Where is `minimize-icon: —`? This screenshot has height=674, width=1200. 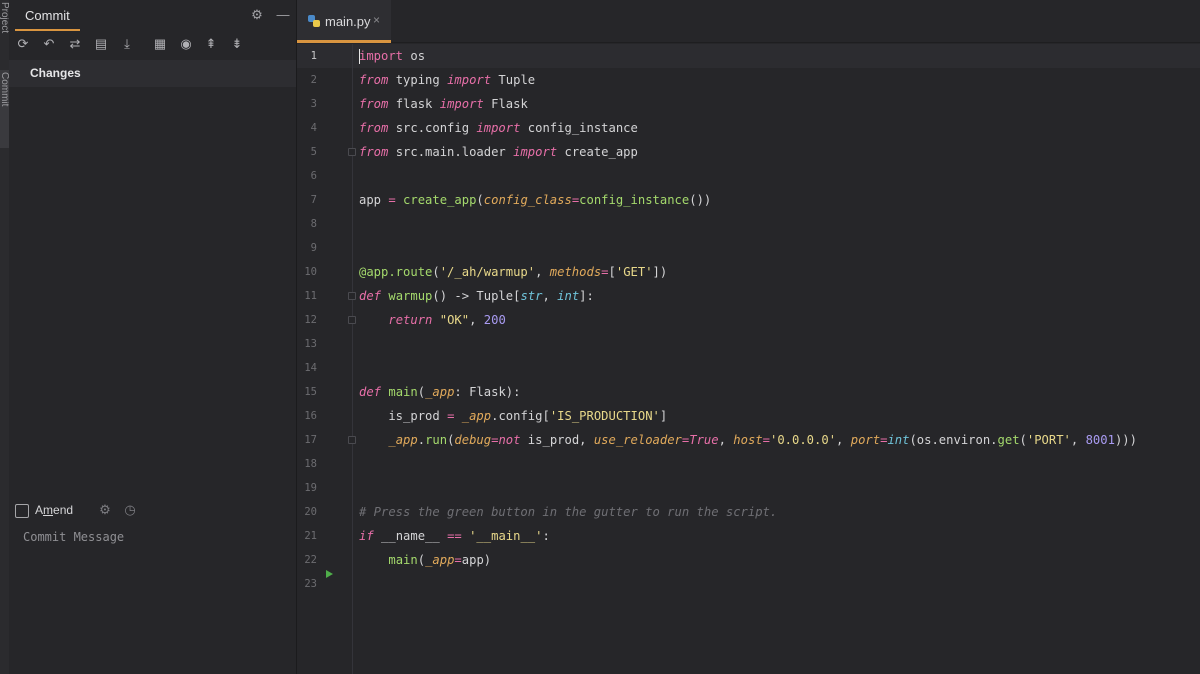 minimize-icon: — is located at coordinates (283, 15).